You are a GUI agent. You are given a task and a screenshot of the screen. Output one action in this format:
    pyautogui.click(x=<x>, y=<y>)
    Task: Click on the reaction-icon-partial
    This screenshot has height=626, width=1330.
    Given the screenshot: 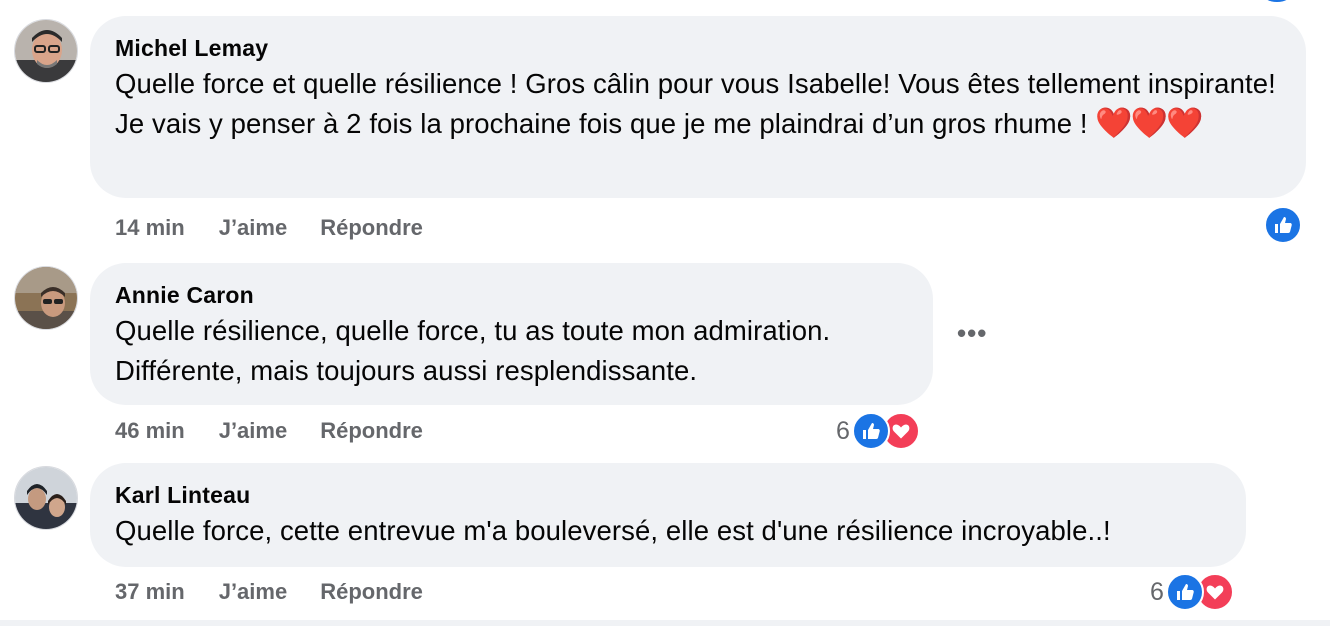 What is the action you would take?
    pyautogui.click(x=1277, y=1)
    